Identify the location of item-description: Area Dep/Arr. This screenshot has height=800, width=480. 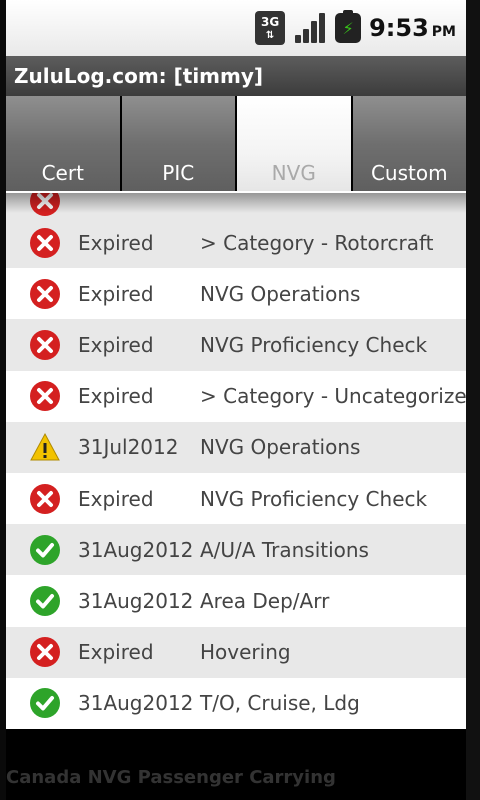
(265, 600).